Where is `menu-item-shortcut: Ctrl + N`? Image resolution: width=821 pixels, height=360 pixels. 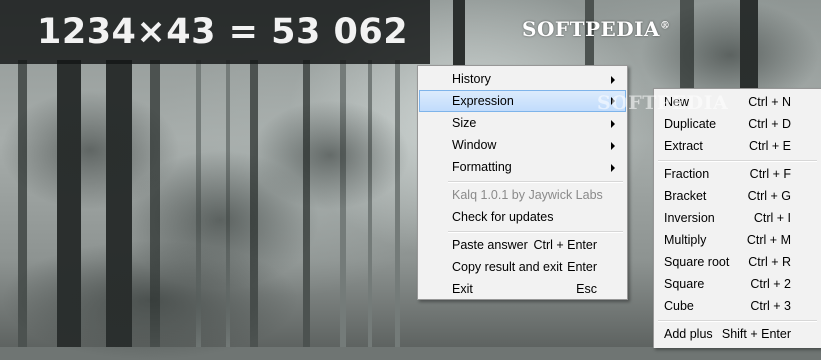 menu-item-shortcut: Ctrl + N is located at coordinates (769, 102).